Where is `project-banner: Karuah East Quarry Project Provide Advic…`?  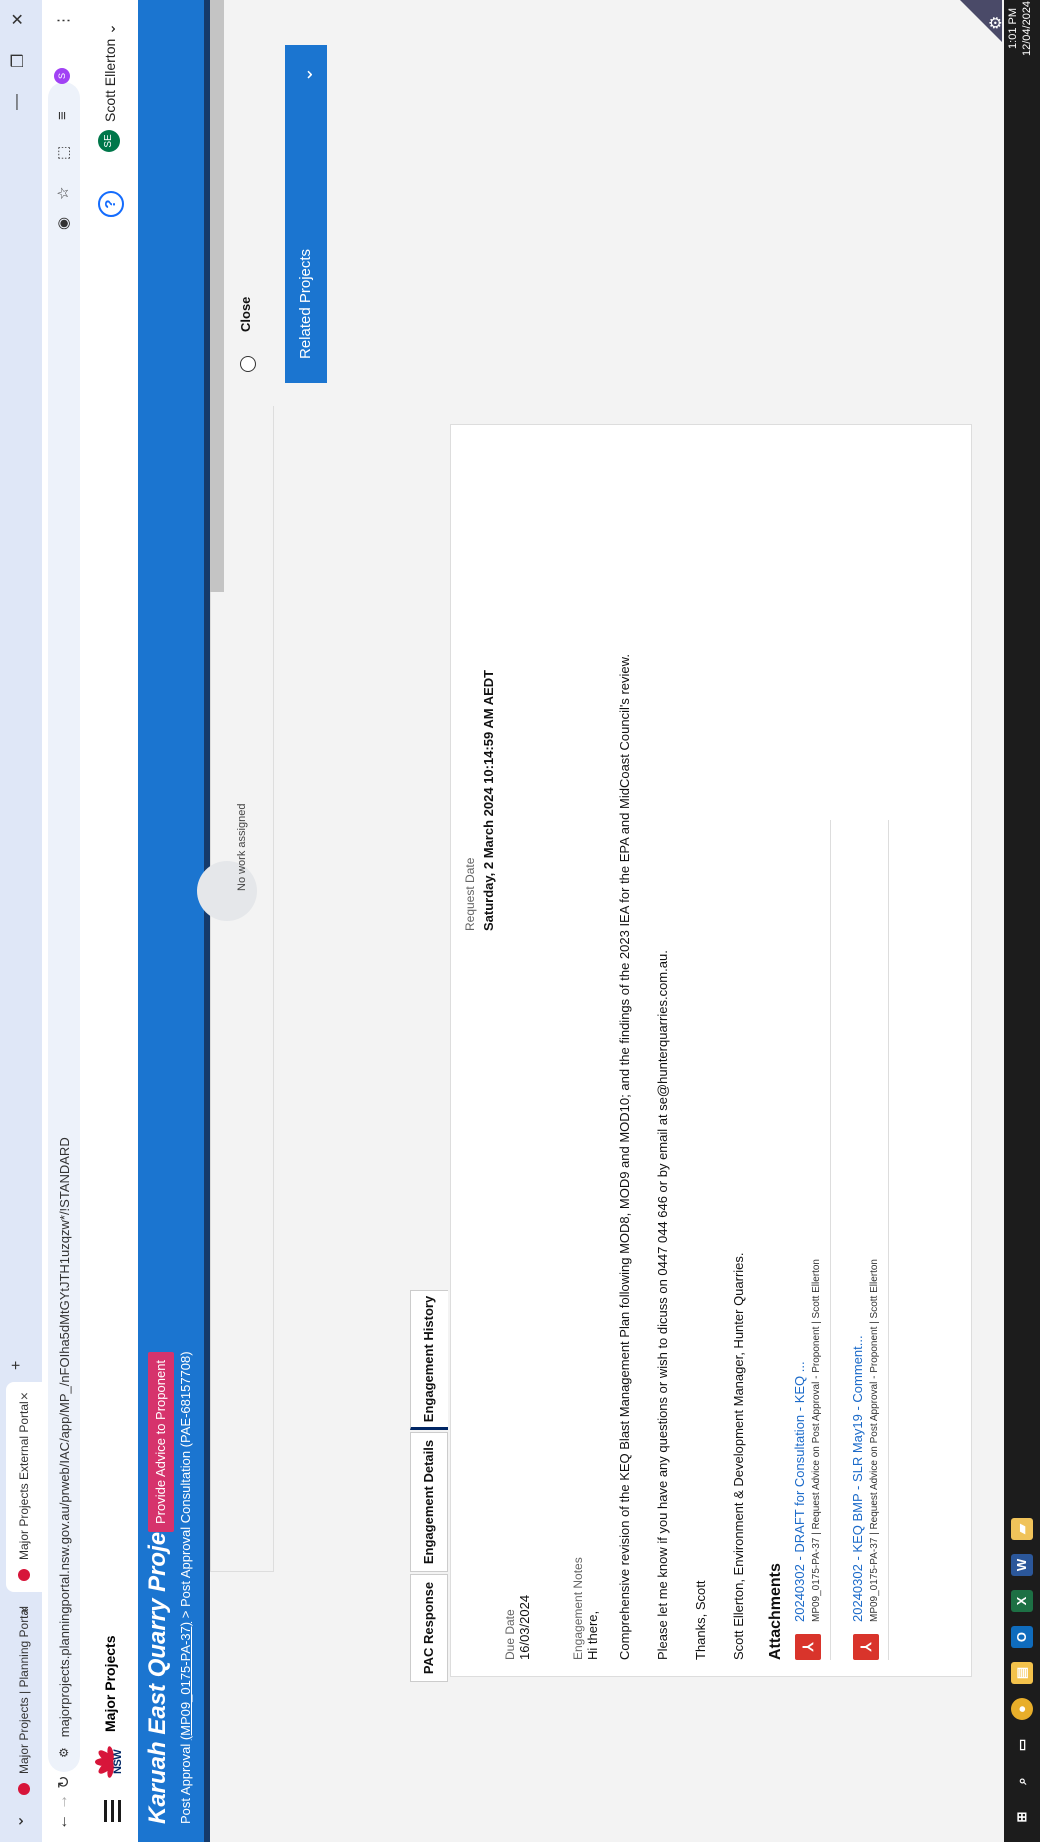
project-banner: Karuah East Quarry Project Provide Advic… is located at coordinates (174, 921).